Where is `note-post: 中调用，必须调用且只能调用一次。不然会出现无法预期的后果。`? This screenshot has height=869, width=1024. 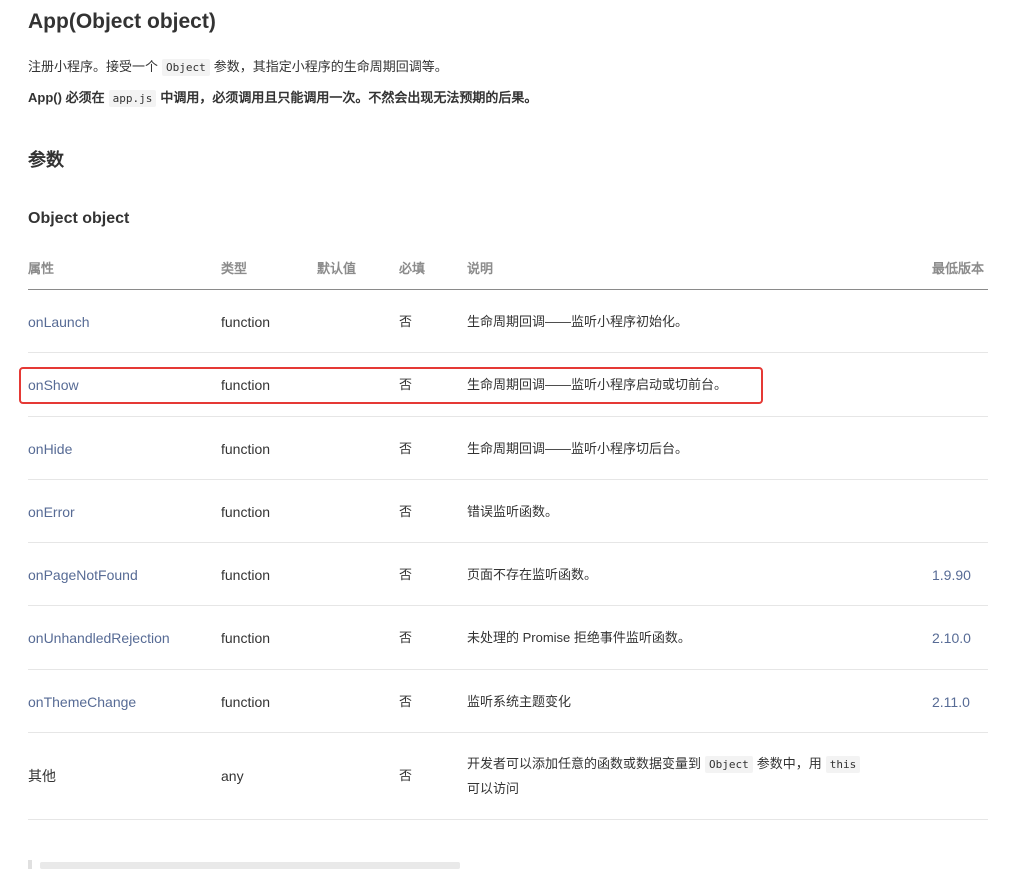
note-post: 中调用，必须调用且只能调用一次。不然会出现无法预期的后果。 is located at coordinates (349, 97).